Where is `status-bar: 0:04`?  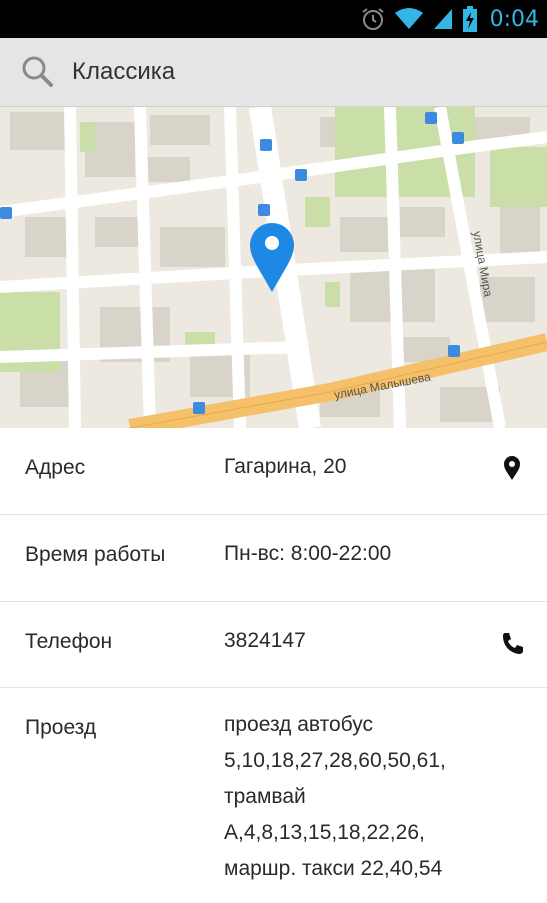
status-bar: 0:04 is located at coordinates (273, 19).